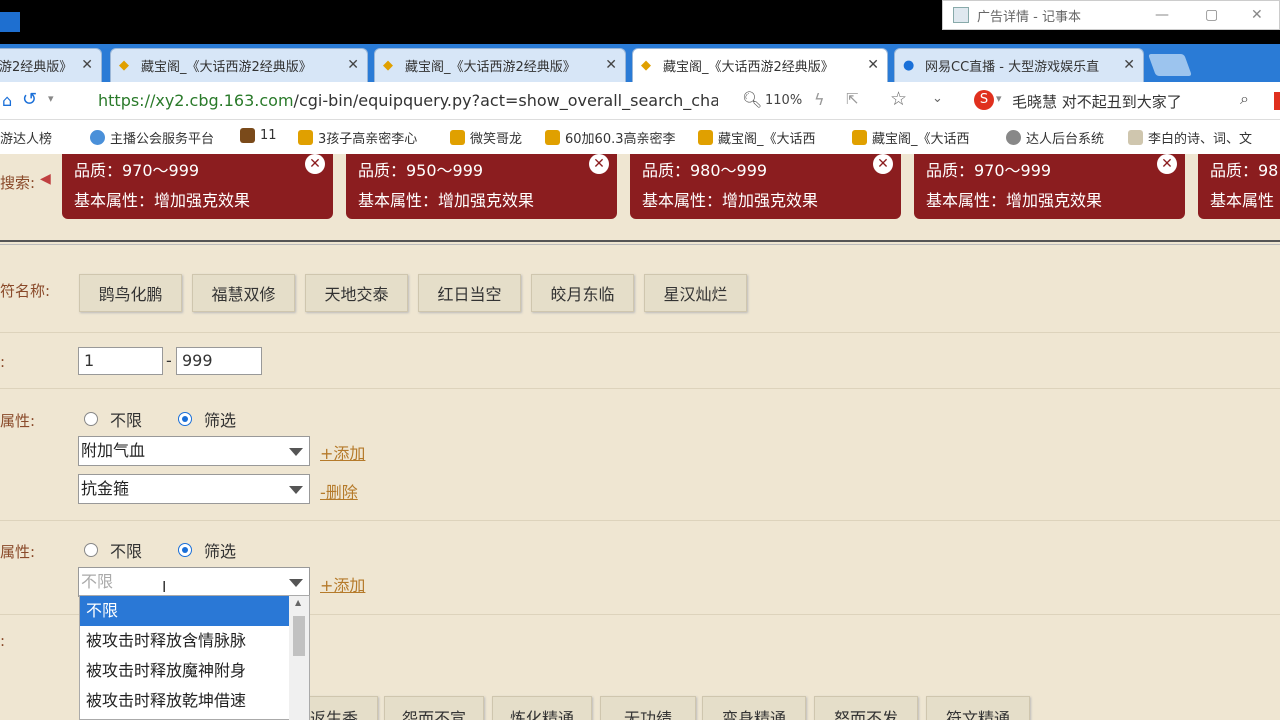 This screenshot has height=720, width=1280. Describe the element at coordinates (1190, 137) in the screenshot. I see `bookmark-item: 李白的诗、词、文` at that location.